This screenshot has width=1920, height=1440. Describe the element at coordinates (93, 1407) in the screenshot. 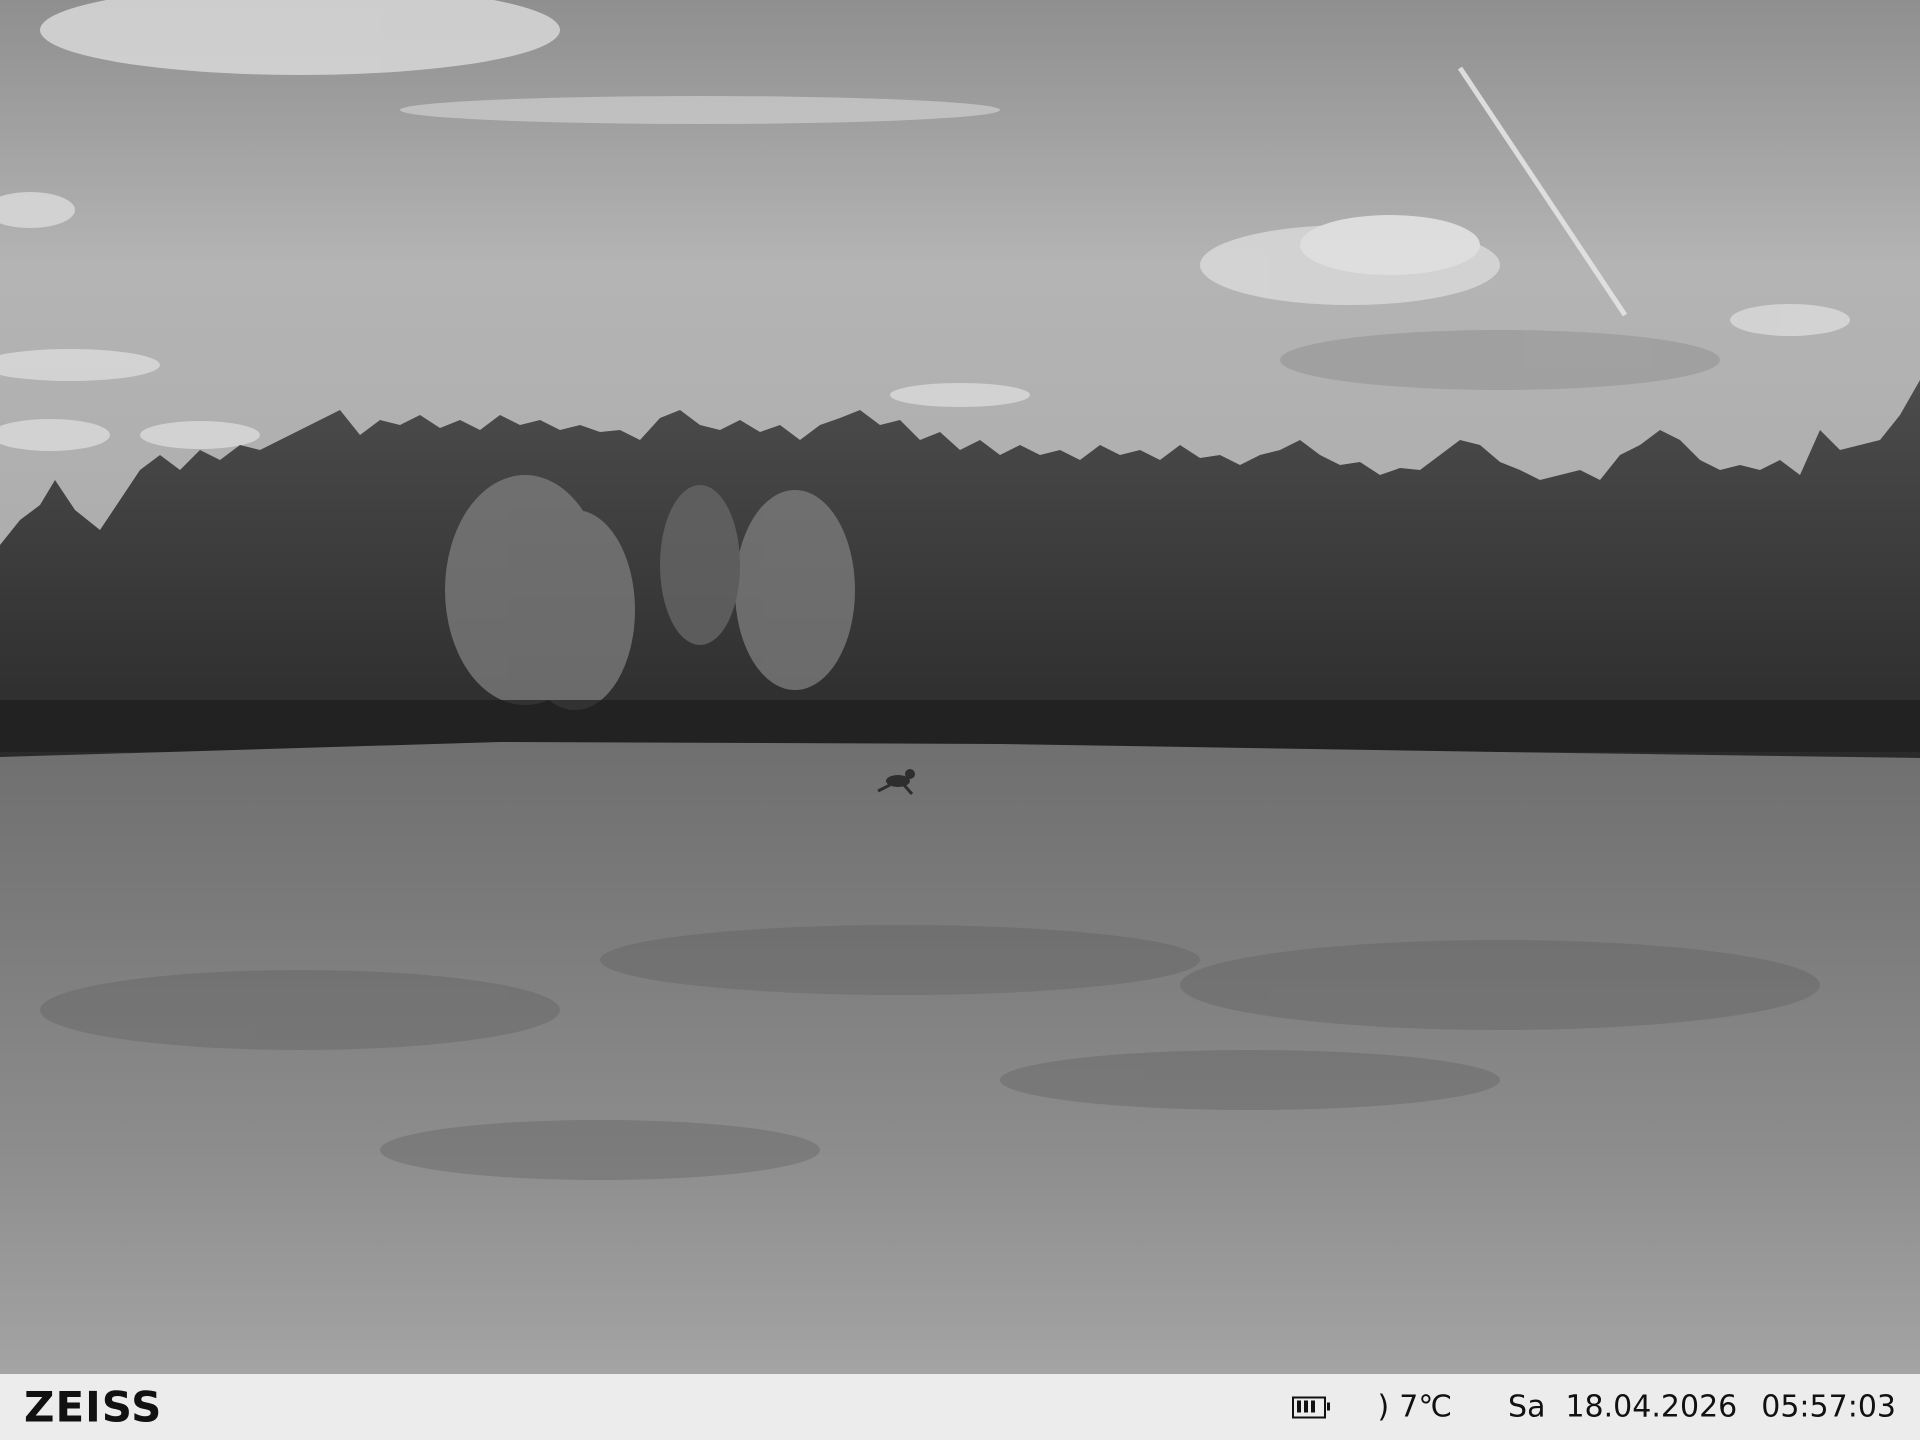

I see `brand-logo: ZEISS` at that location.